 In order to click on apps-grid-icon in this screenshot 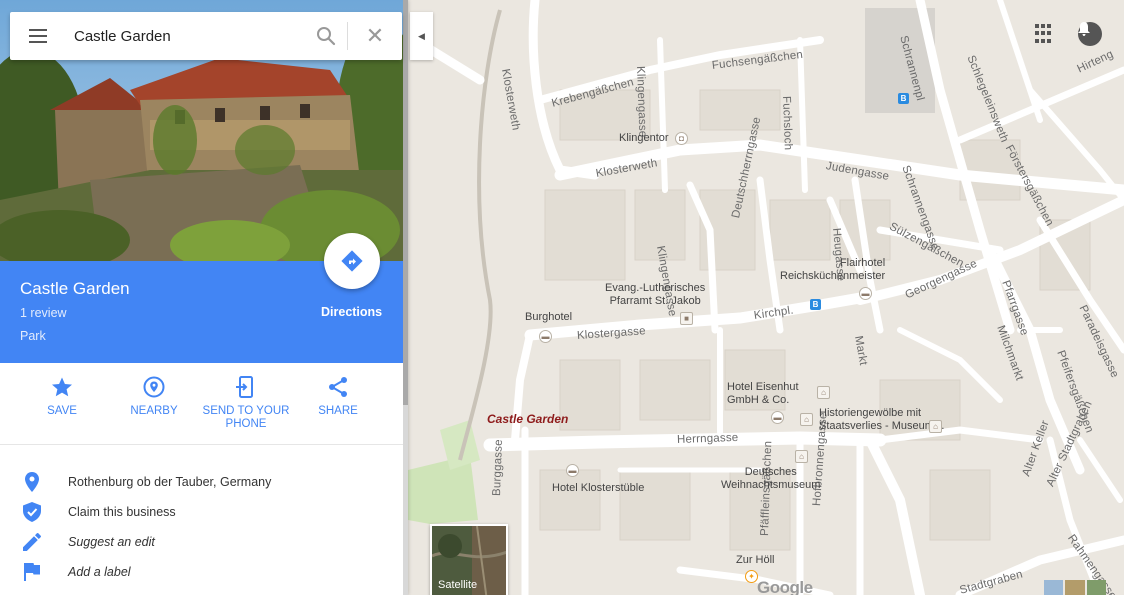, I will do `click(1045, 34)`.